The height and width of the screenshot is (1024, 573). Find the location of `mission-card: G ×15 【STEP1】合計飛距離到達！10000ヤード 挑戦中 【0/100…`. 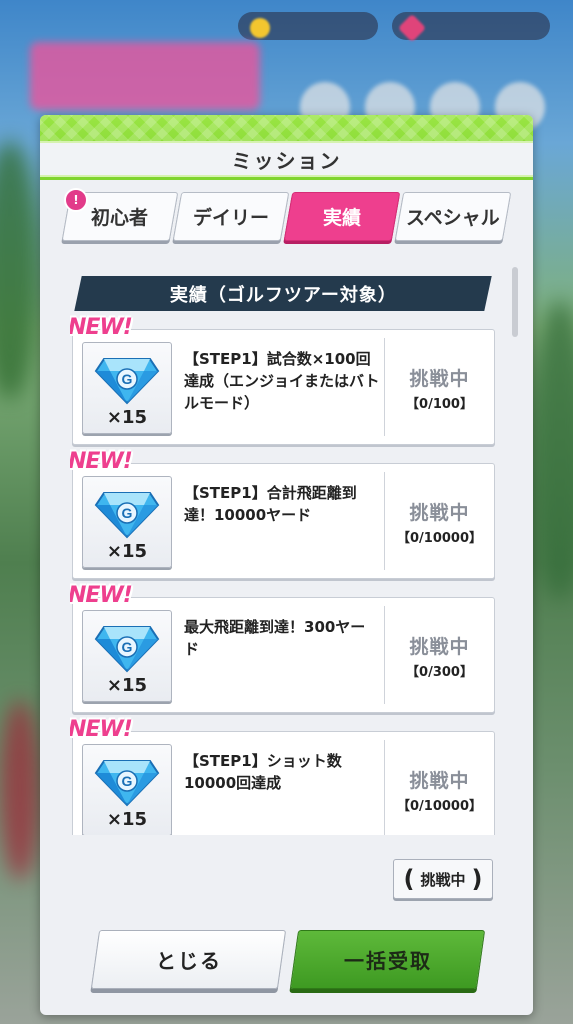

mission-card: G ×15 【STEP1】合計飛距離到達！10000ヤード 挑戦中 【0/100… is located at coordinates (283, 521).